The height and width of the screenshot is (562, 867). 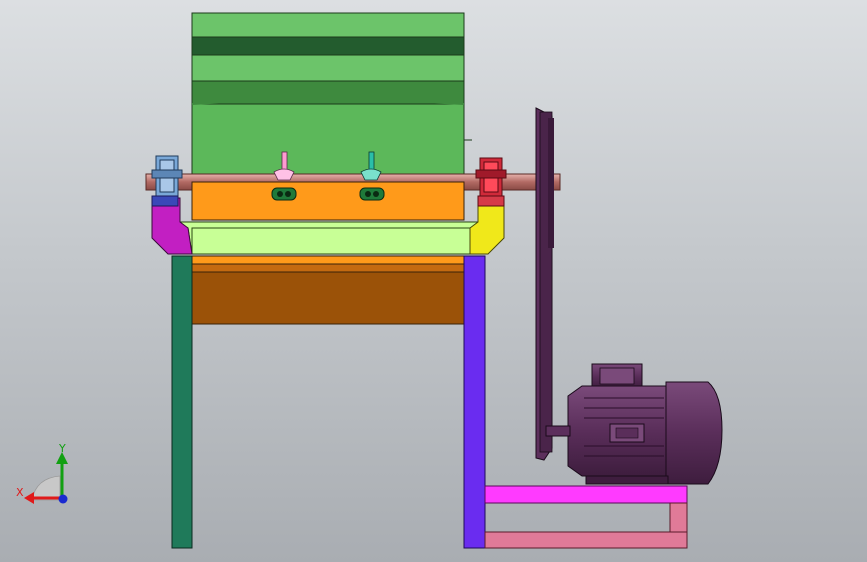 I want to click on leg-right, so click(x=474, y=402).